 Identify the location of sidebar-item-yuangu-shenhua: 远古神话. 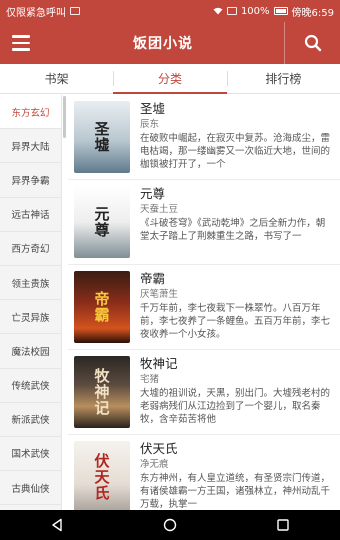
(30, 215).